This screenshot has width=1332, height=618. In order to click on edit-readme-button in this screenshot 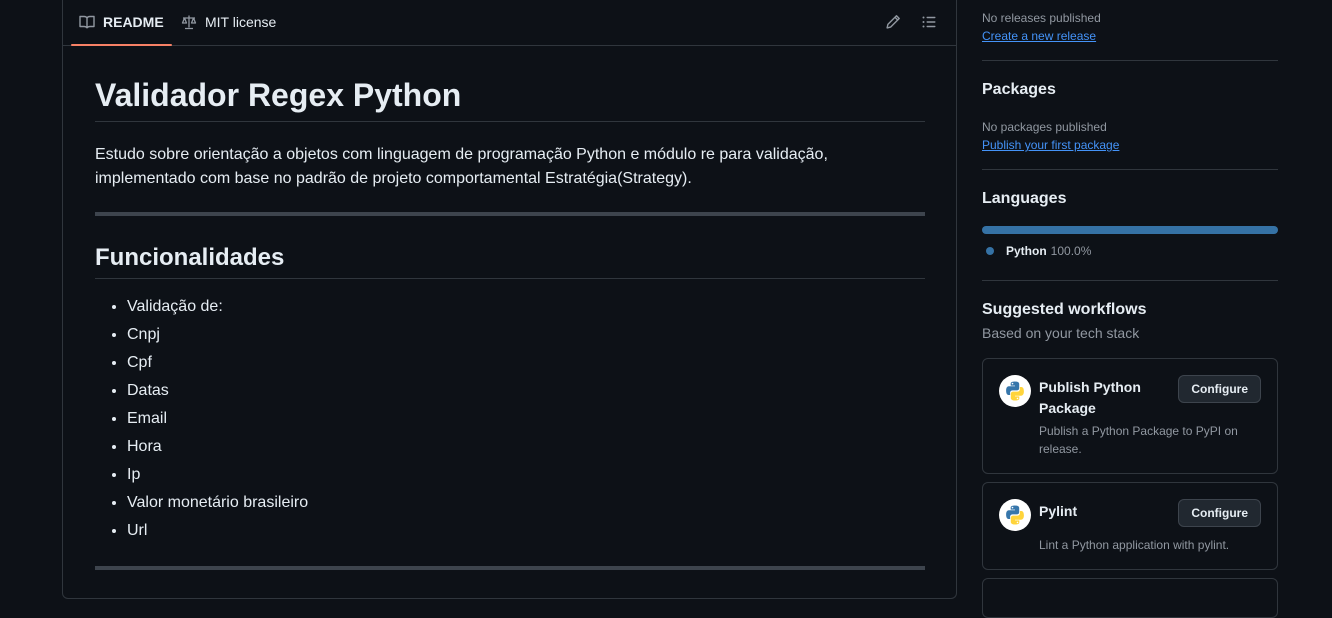, I will do `click(893, 22)`.